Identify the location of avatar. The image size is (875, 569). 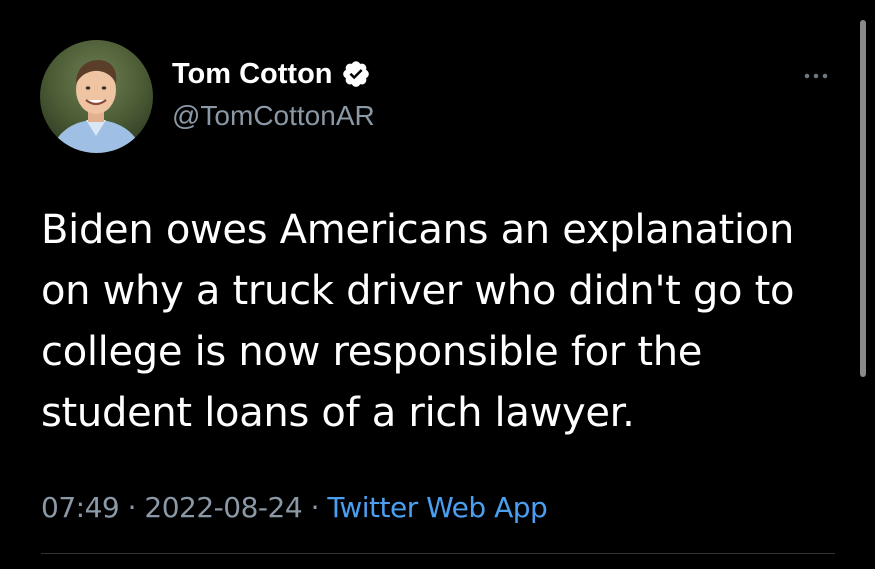
(96, 96).